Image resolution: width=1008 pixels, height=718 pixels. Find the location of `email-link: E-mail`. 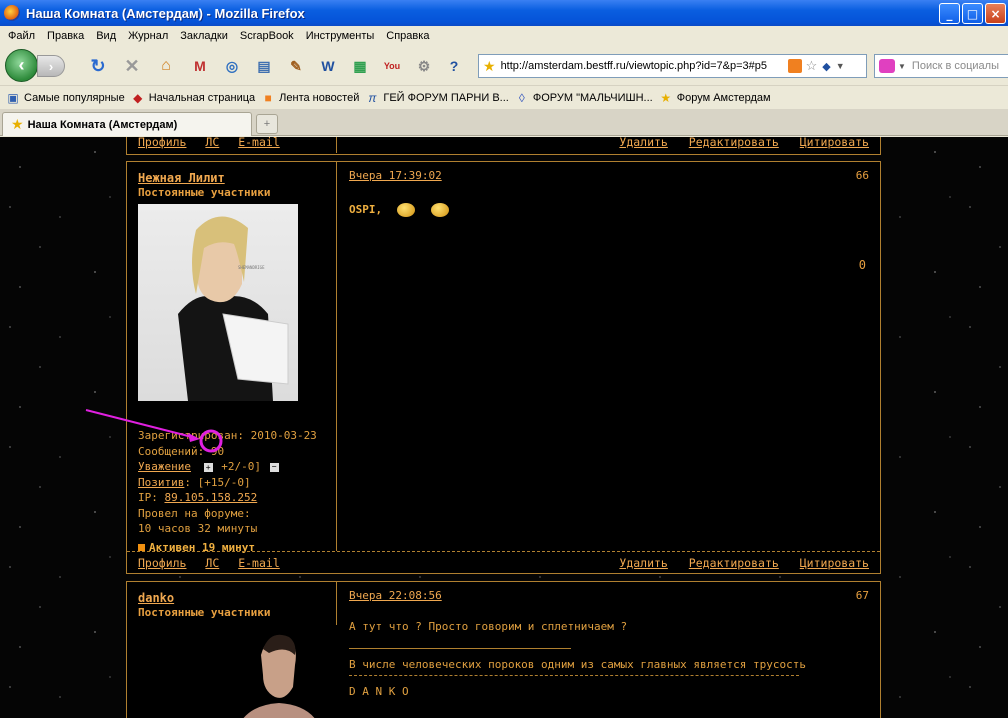

email-link: E-mail is located at coordinates (259, 563).